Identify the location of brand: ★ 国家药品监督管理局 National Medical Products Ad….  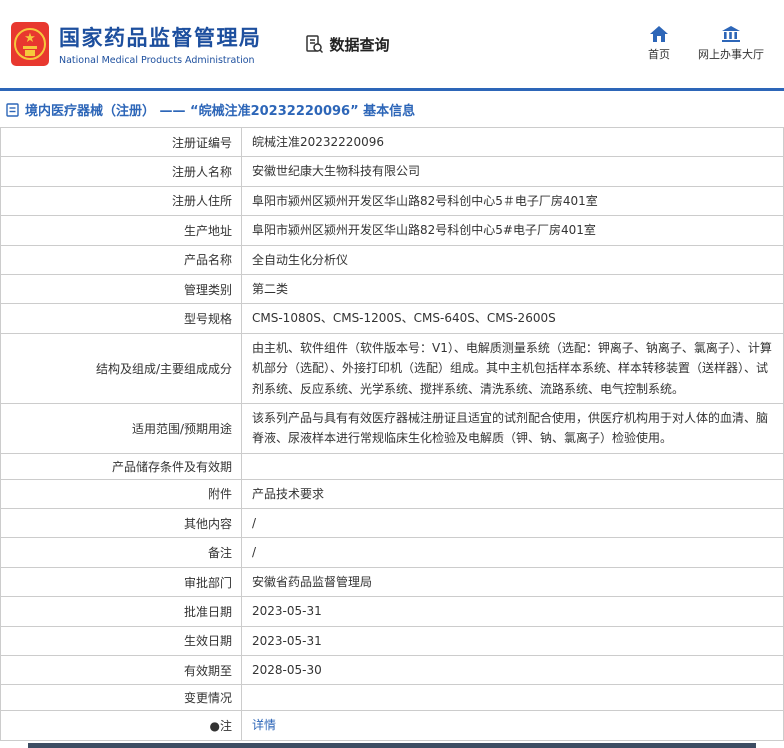
(136, 44).